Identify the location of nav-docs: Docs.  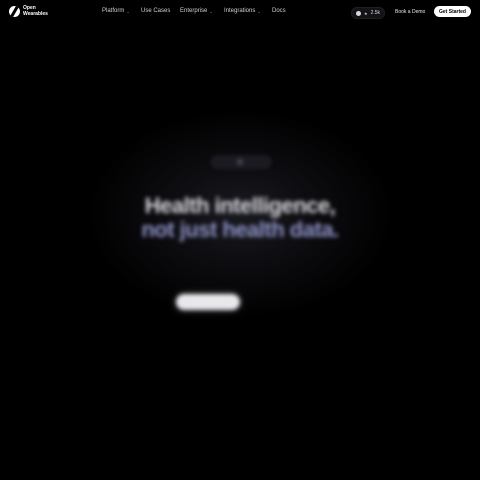
(279, 11).